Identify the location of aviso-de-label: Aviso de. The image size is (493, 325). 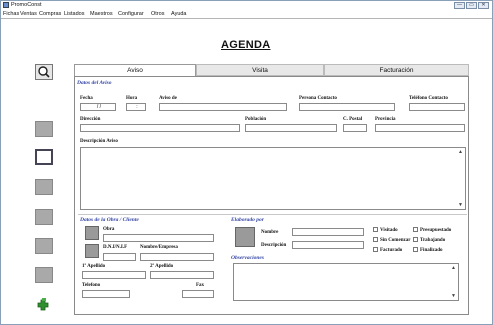
(168, 98).